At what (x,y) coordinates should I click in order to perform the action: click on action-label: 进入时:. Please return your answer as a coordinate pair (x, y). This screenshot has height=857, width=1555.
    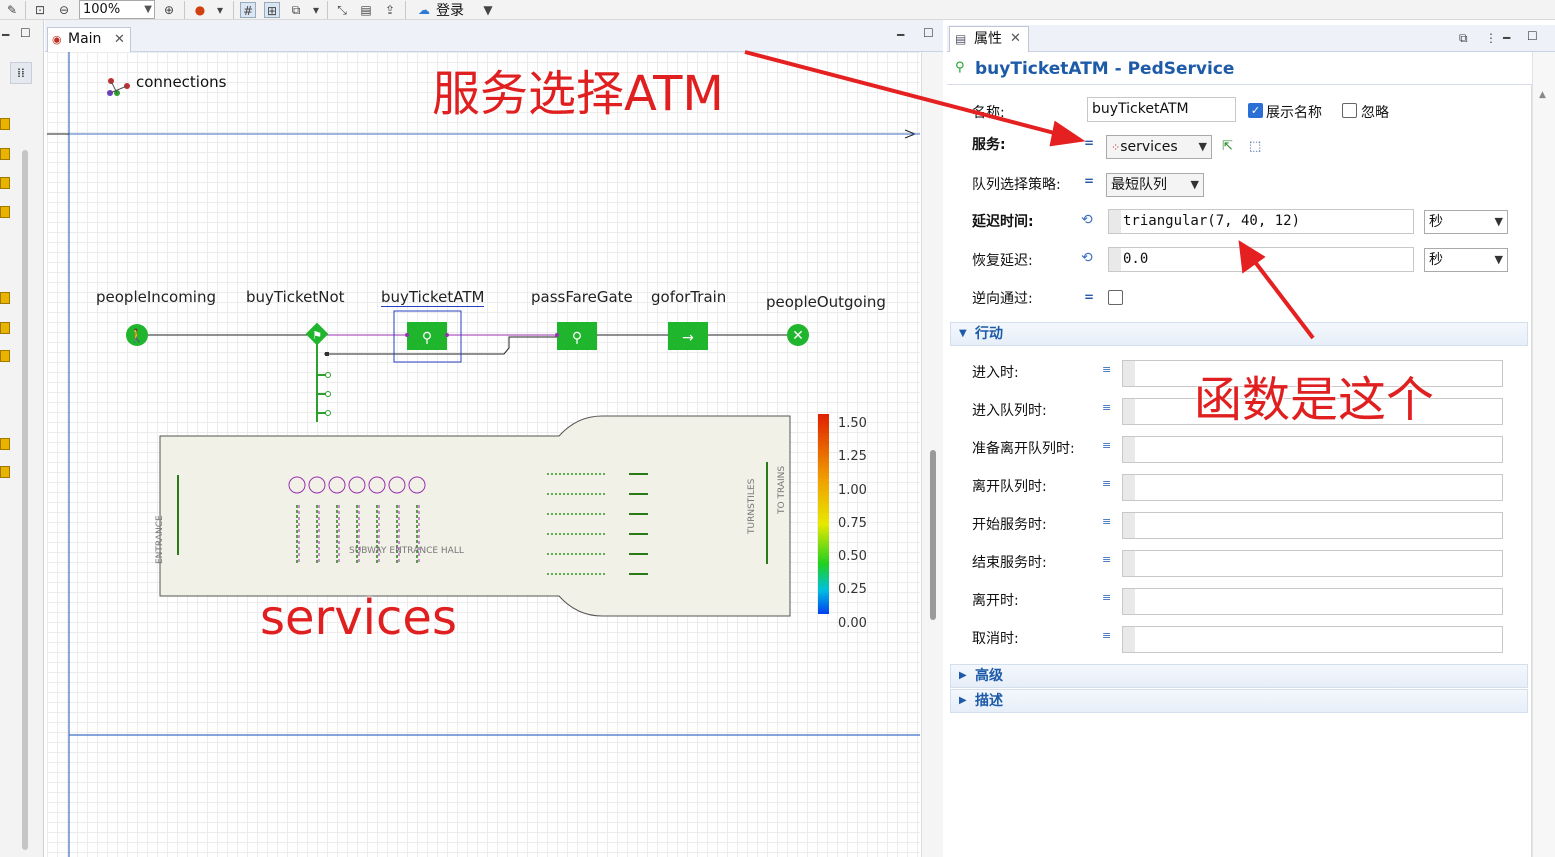
    Looking at the image, I should click on (995, 373).